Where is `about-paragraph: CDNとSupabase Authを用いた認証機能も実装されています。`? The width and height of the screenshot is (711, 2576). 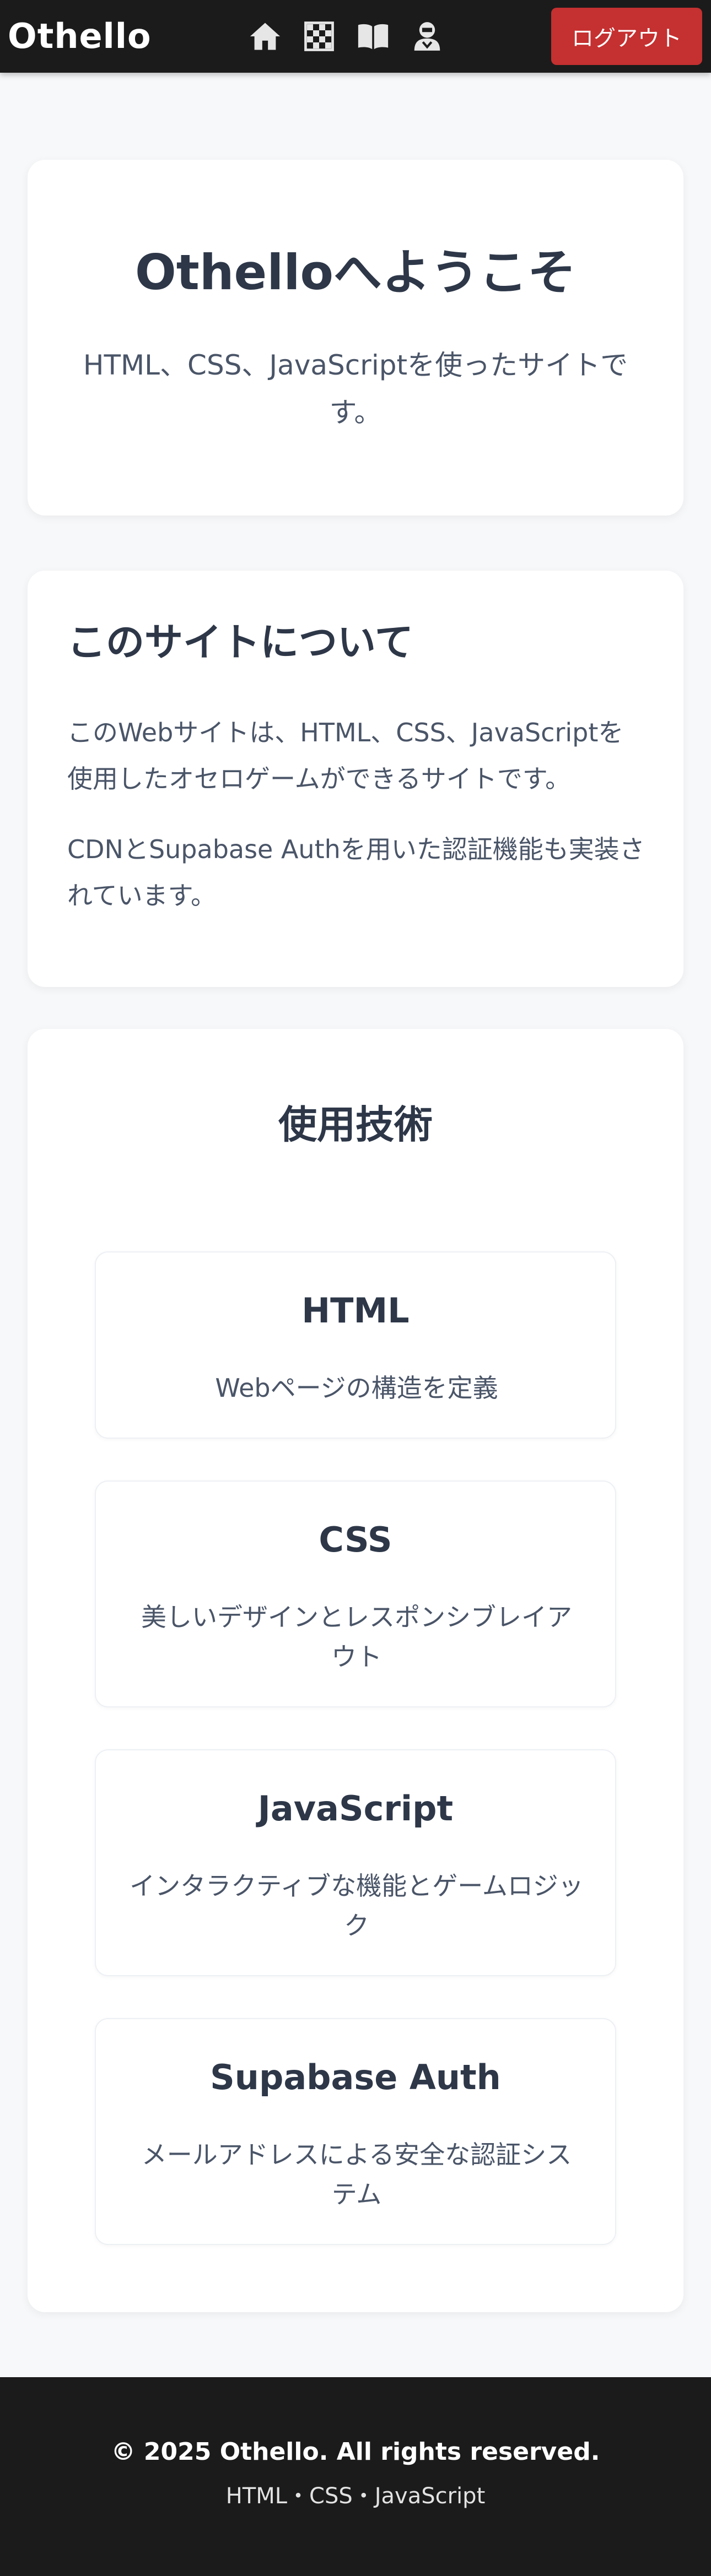 about-paragraph: CDNとSupabase Authを用いた認証機能も実装されています。 is located at coordinates (356, 872).